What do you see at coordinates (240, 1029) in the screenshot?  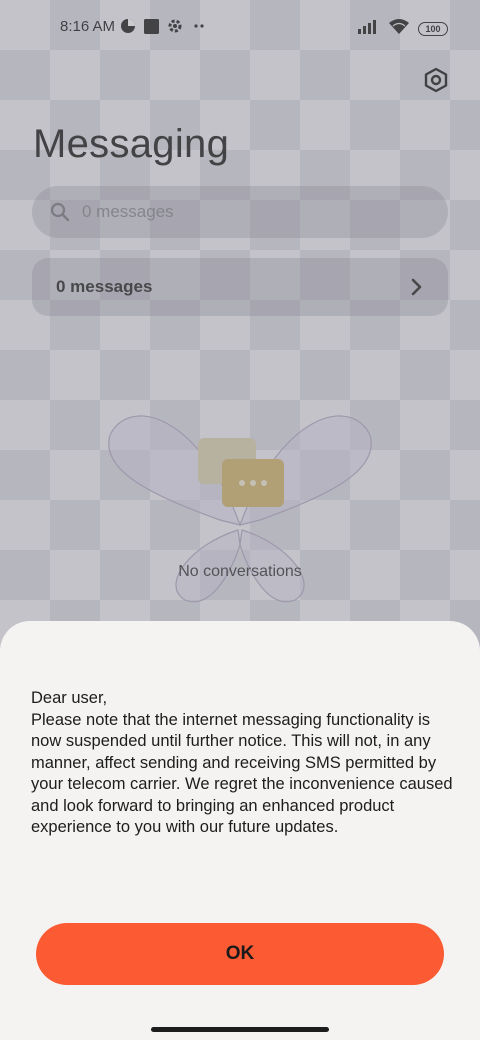 I see `home-indicator` at bounding box center [240, 1029].